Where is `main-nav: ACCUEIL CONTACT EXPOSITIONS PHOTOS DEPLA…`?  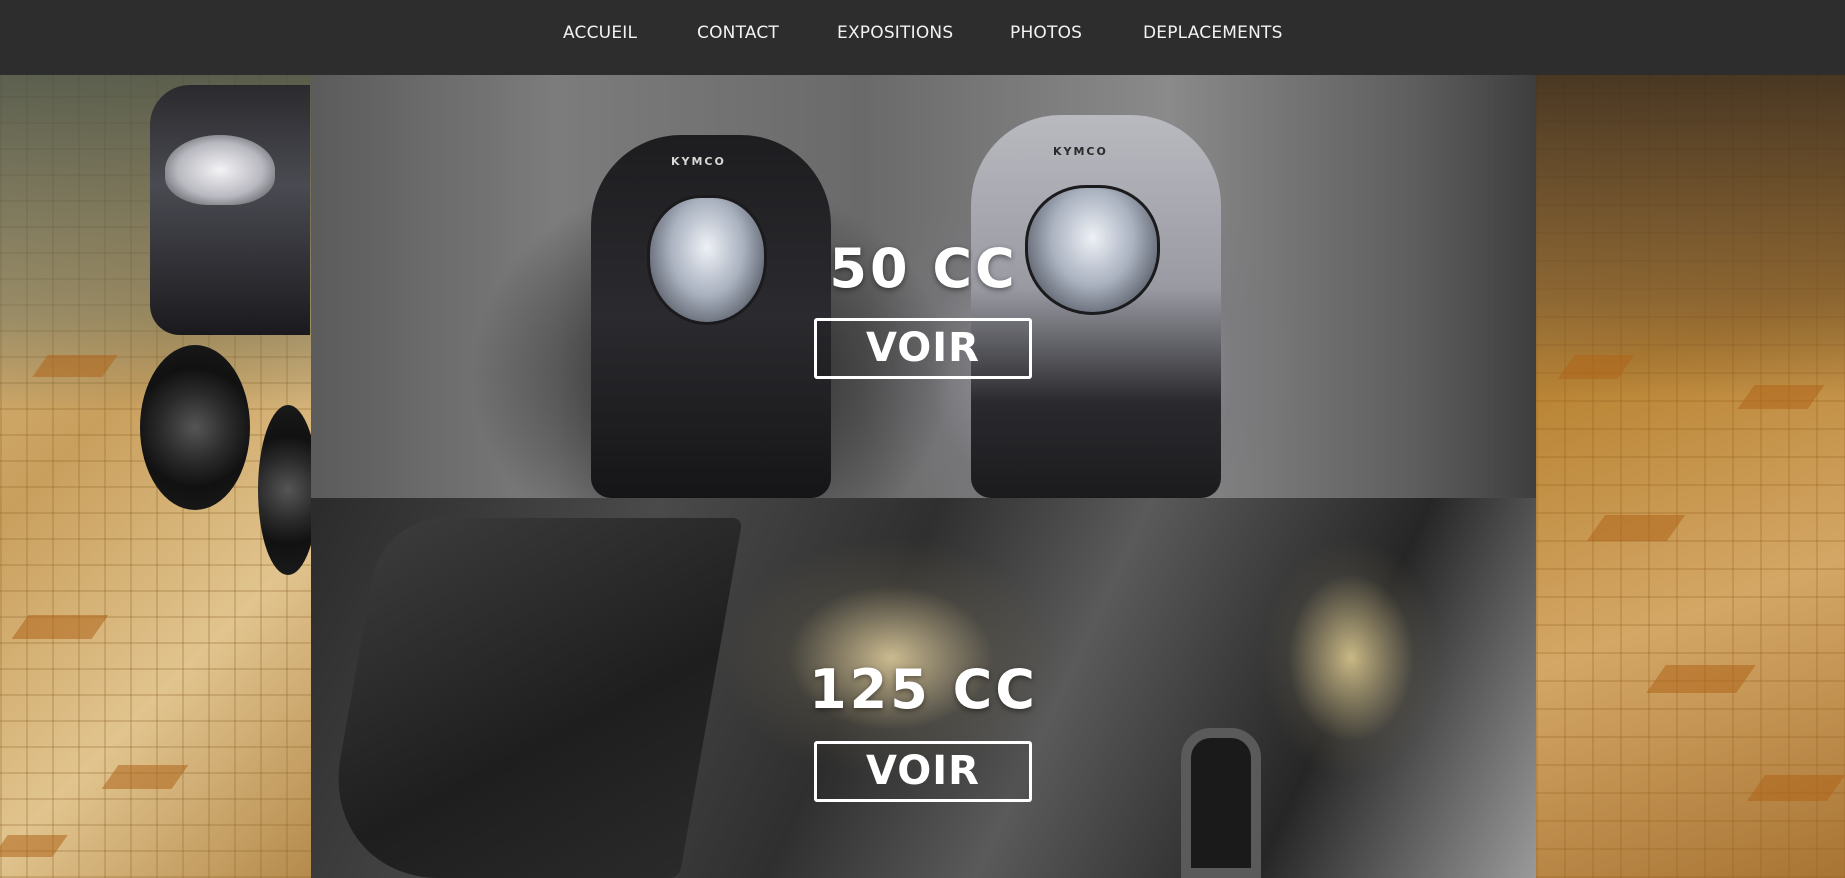 main-nav: ACCUEIL CONTACT EXPOSITIONS PHOTOS DEPLA… is located at coordinates (922, 33).